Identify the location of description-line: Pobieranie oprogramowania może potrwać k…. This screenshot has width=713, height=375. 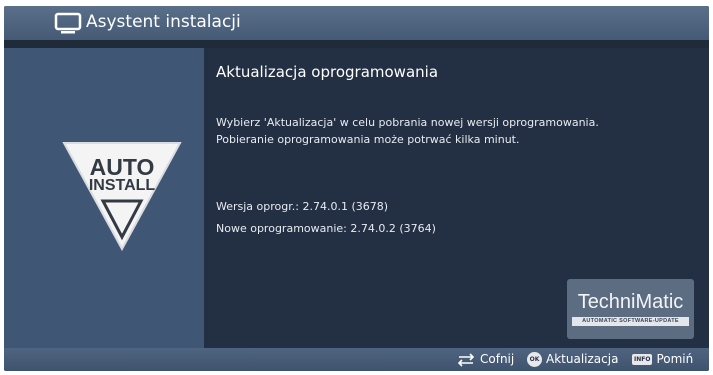
(368, 139).